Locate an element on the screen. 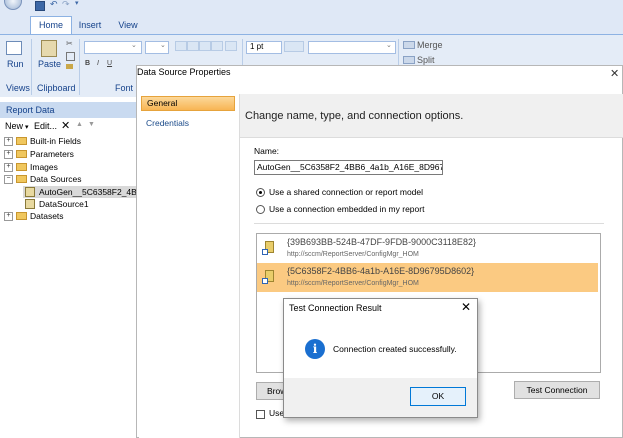  popup-title: Test Connection Result is located at coordinates (335, 308).